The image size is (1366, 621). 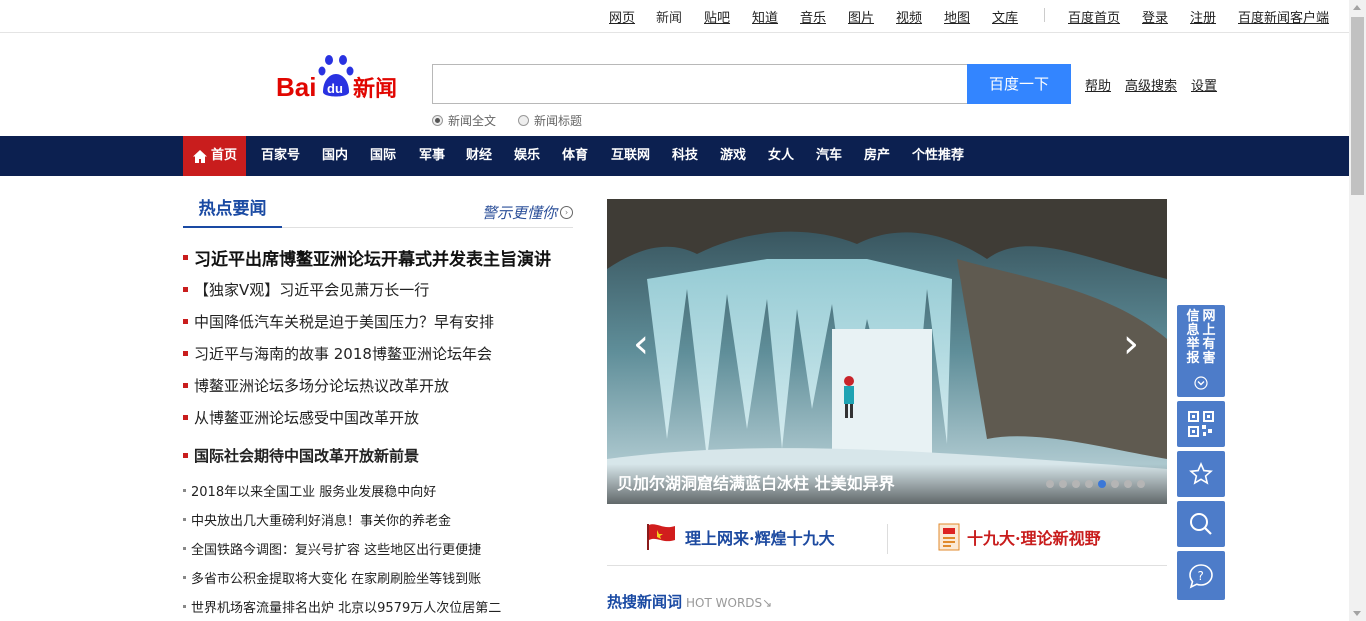 I want to click on headline-text: 从博鳌亚洲论坛感受中国改革开放, so click(x=306, y=417).